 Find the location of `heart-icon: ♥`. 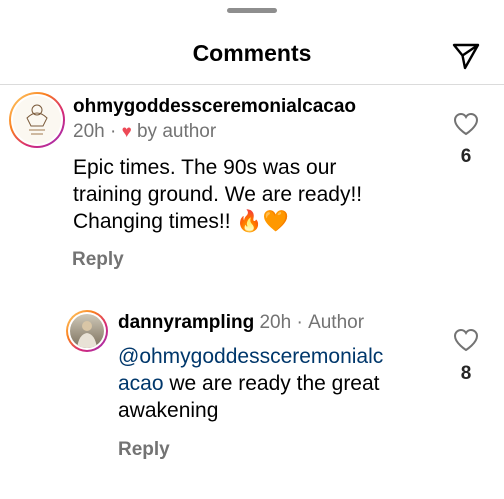

heart-icon: ♥ is located at coordinates (126, 131).